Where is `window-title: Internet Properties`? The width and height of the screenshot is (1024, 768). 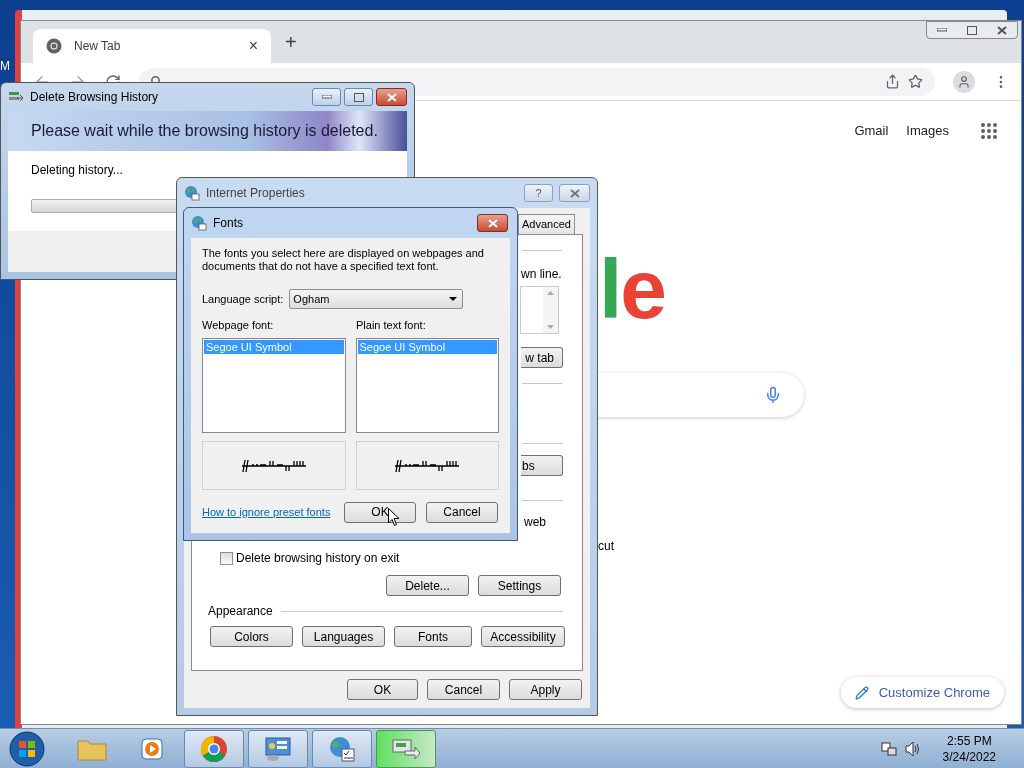
window-title: Internet Properties is located at coordinates (256, 193).